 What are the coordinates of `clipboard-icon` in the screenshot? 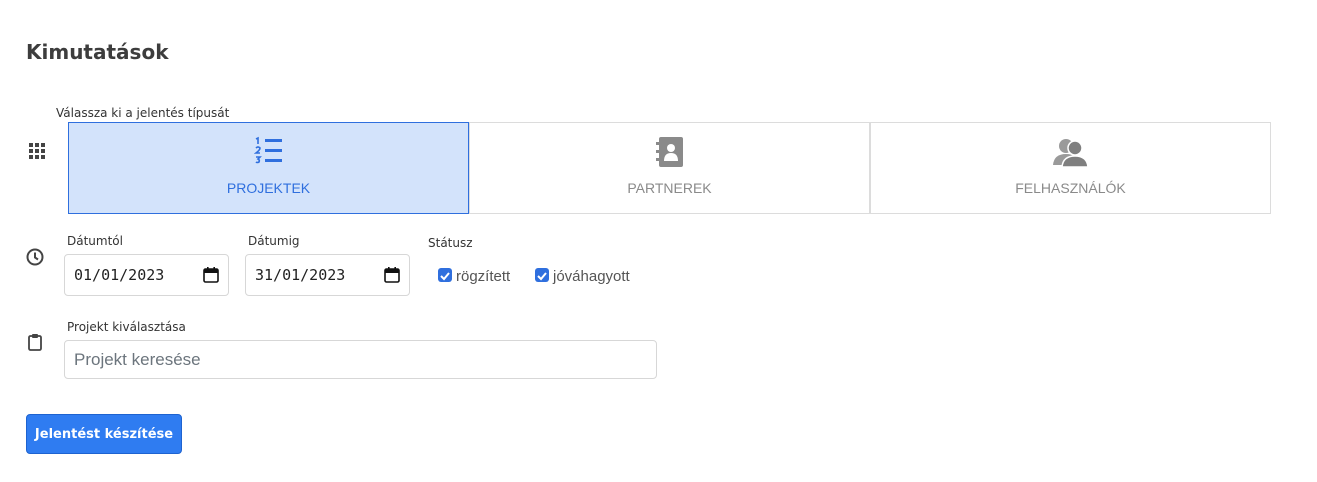 It's located at (35, 344).